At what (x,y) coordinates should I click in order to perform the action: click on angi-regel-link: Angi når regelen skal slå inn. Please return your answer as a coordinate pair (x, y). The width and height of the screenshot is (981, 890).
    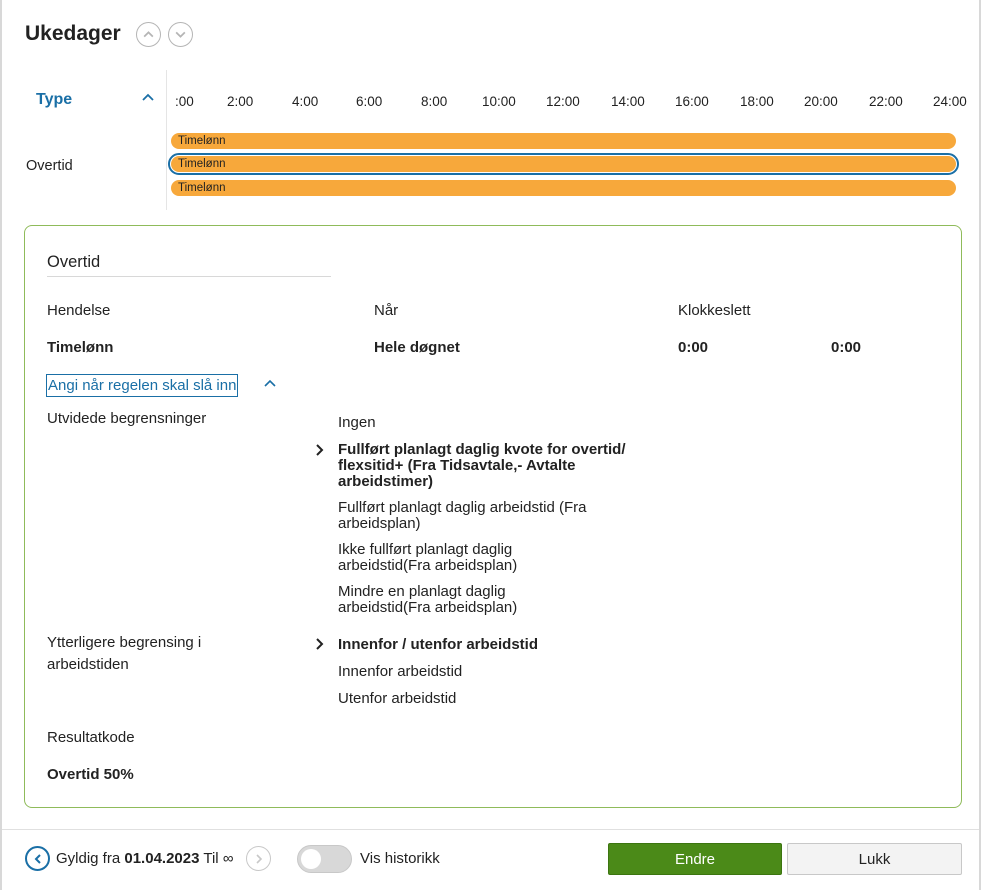
    Looking at the image, I should click on (142, 385).